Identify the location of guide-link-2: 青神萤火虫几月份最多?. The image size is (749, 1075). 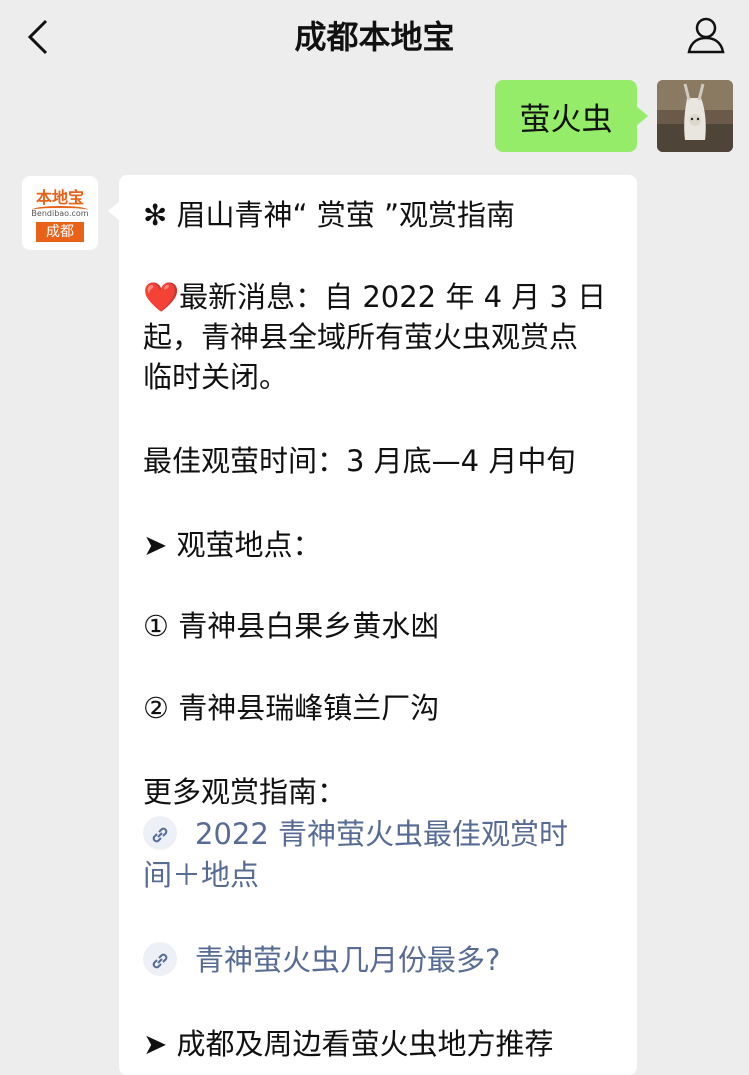
(385, 960).